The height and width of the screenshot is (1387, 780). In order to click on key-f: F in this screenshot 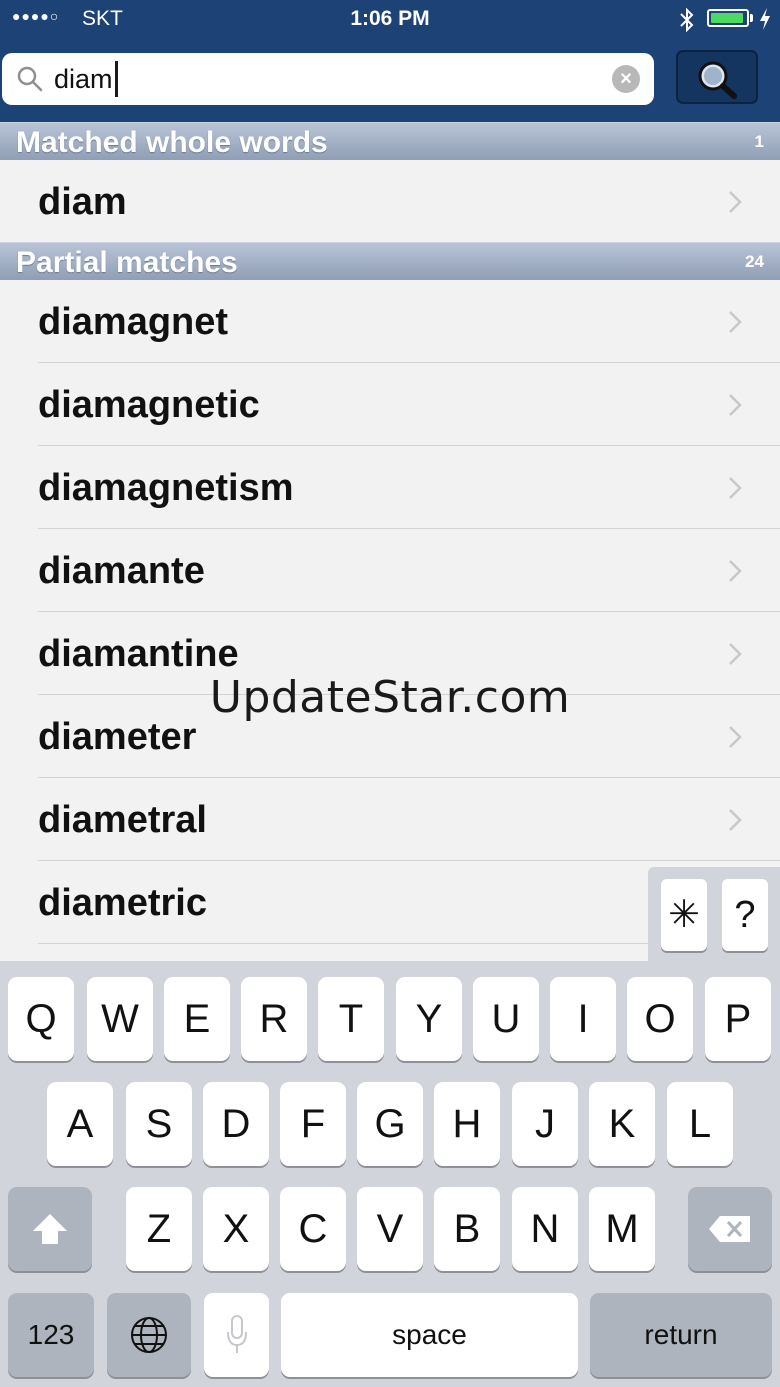, I will do `click(313, 1124)`.